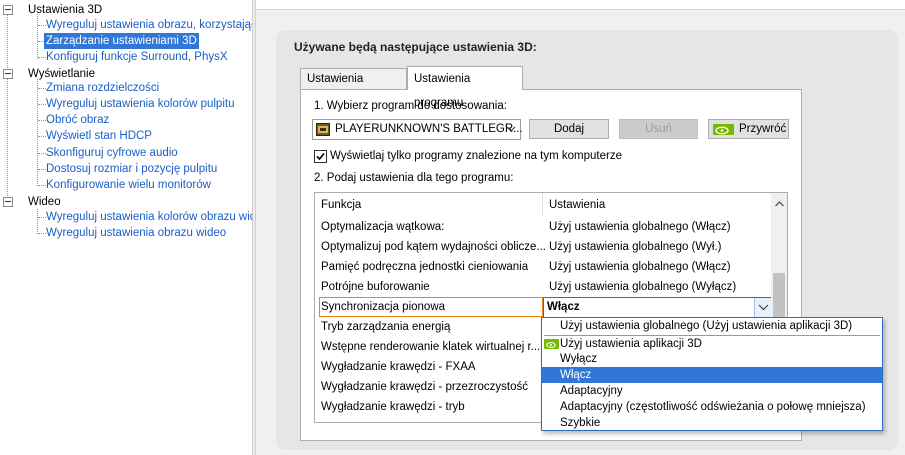 Image resolution: width=905 pixels, height=455 pixels. What do you see at coordinates (577, 205) in the screenshot?
I see `column-header-setting: Ustawienia` at bounding box center [577, 205].